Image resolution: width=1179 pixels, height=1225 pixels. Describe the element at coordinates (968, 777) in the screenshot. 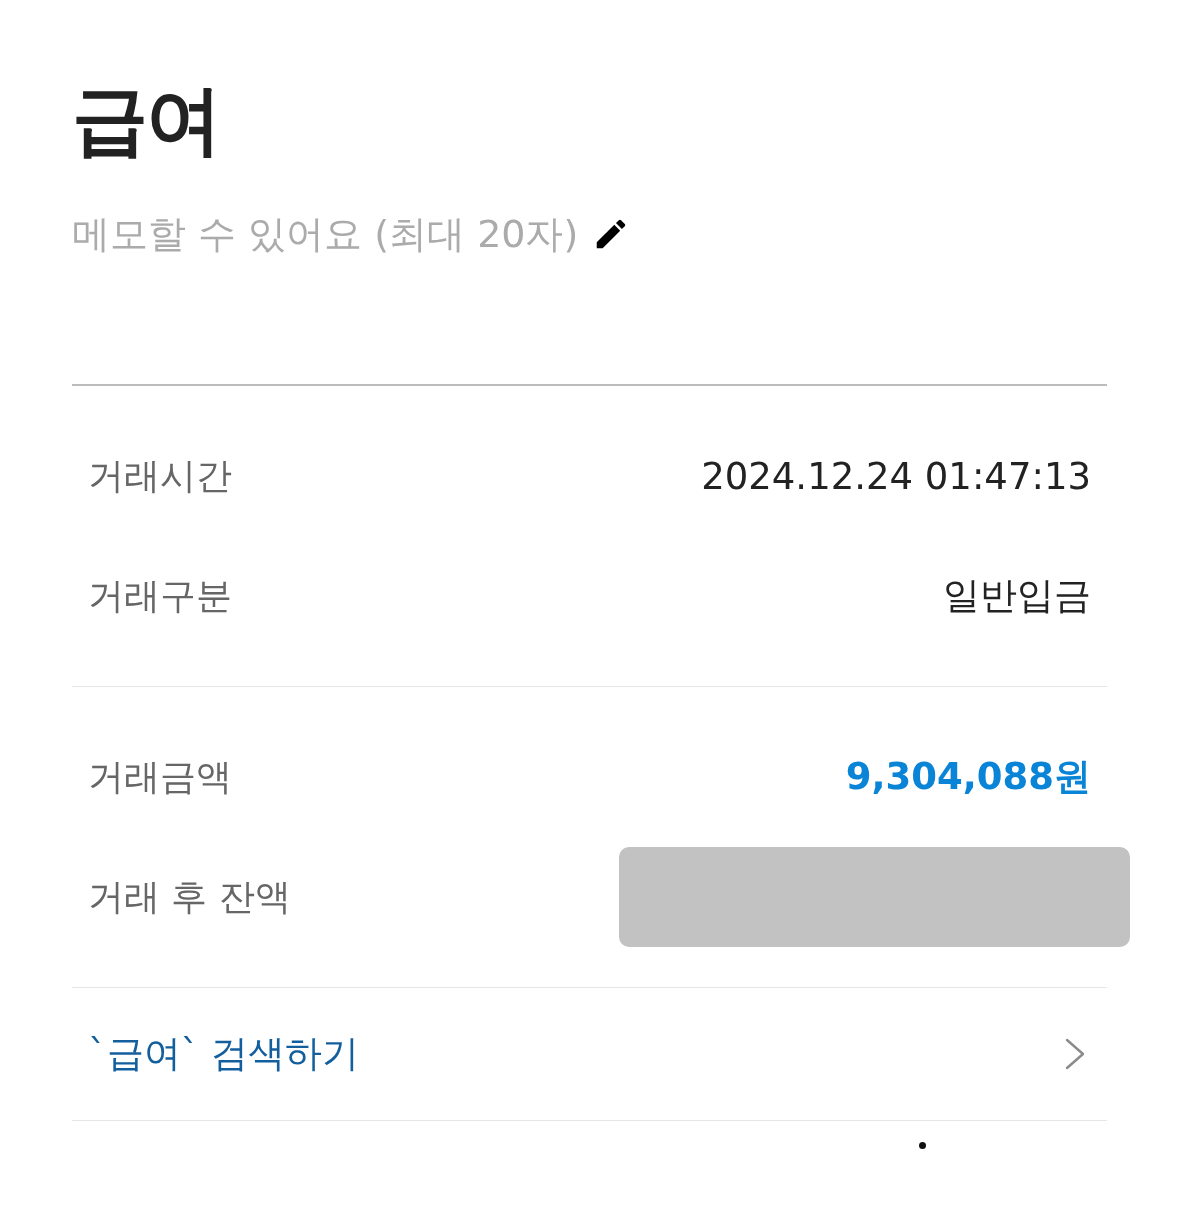

I see `amount-value: 9,304,088원` at that location.